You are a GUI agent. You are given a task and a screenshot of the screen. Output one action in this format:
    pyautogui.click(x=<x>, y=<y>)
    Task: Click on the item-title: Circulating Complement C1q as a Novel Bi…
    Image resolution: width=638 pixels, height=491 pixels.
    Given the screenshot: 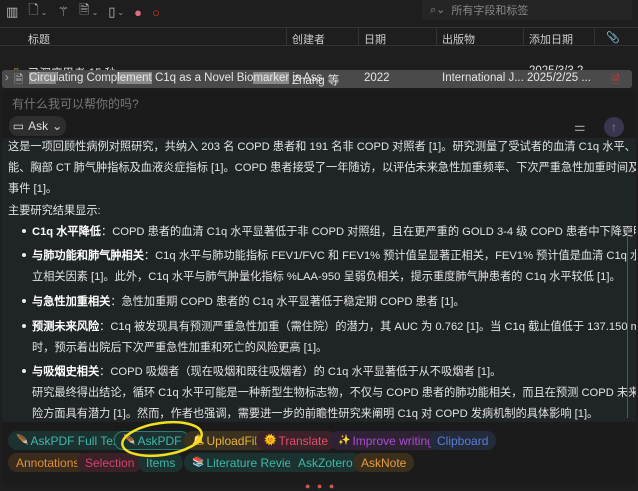 What is the action you would take?
    pyautogui.click(x=176, y=78)
    